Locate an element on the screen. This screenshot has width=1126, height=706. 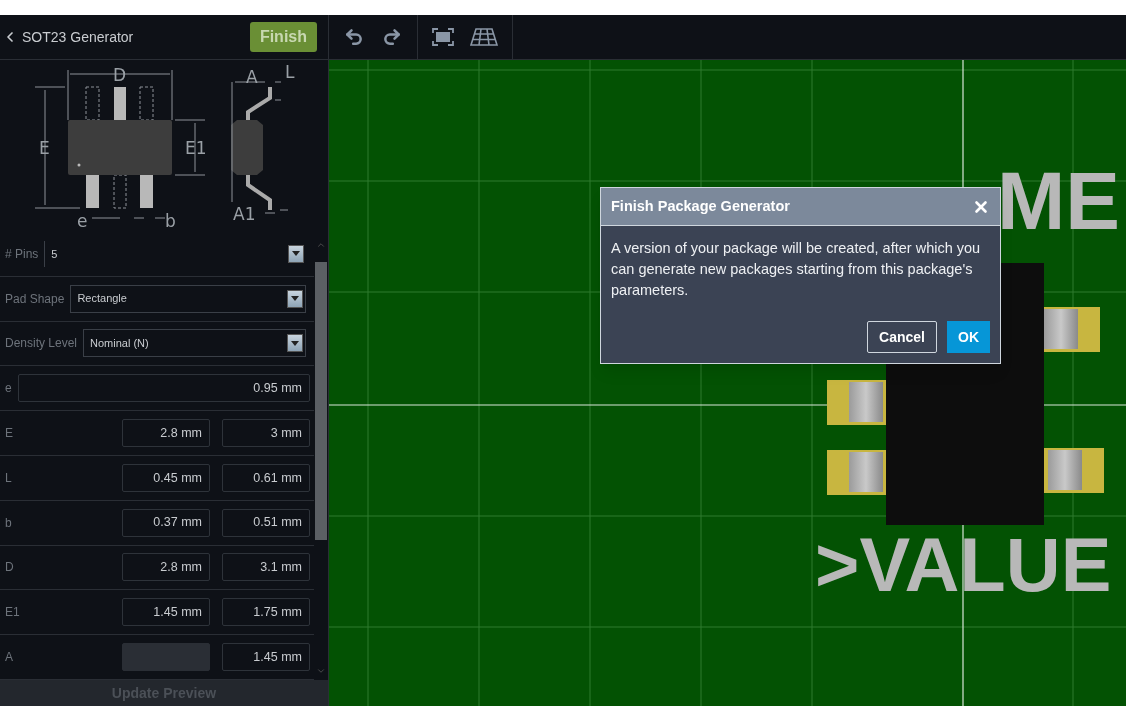
field-label: Density Level is located at coordinates (41, 344).